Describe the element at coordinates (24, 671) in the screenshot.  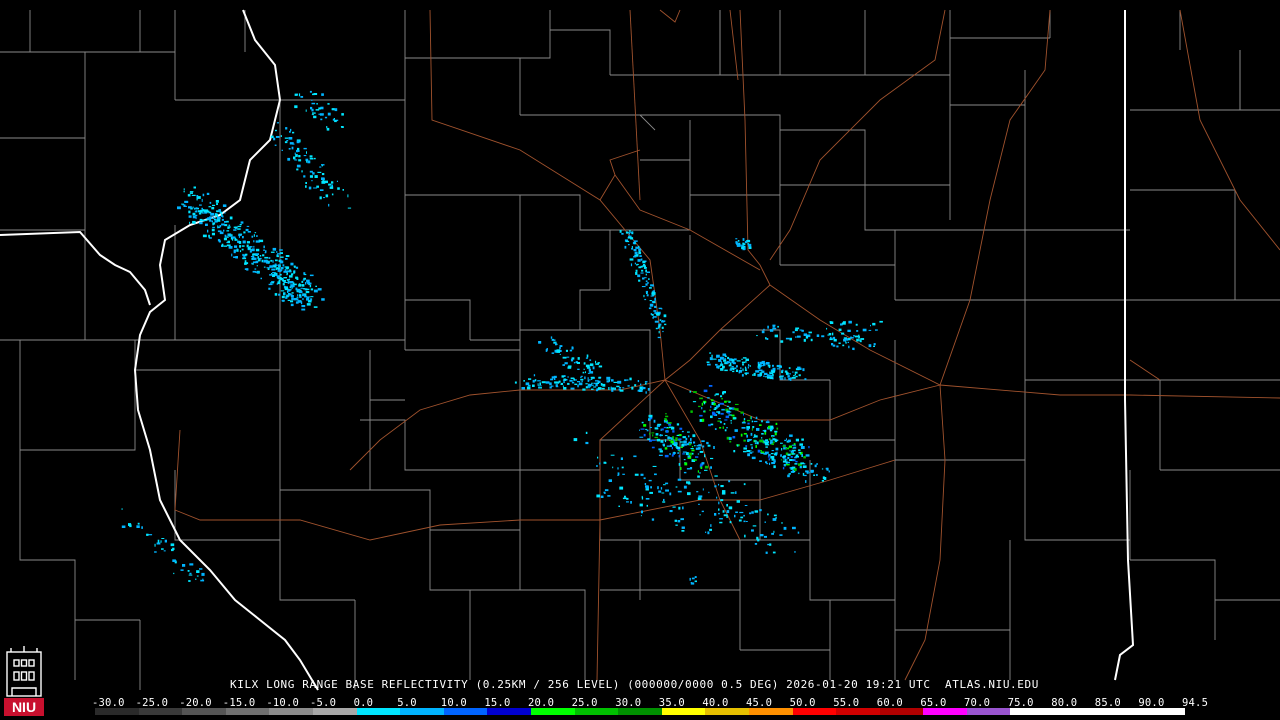
I see `niu-tower-icon` at that location.